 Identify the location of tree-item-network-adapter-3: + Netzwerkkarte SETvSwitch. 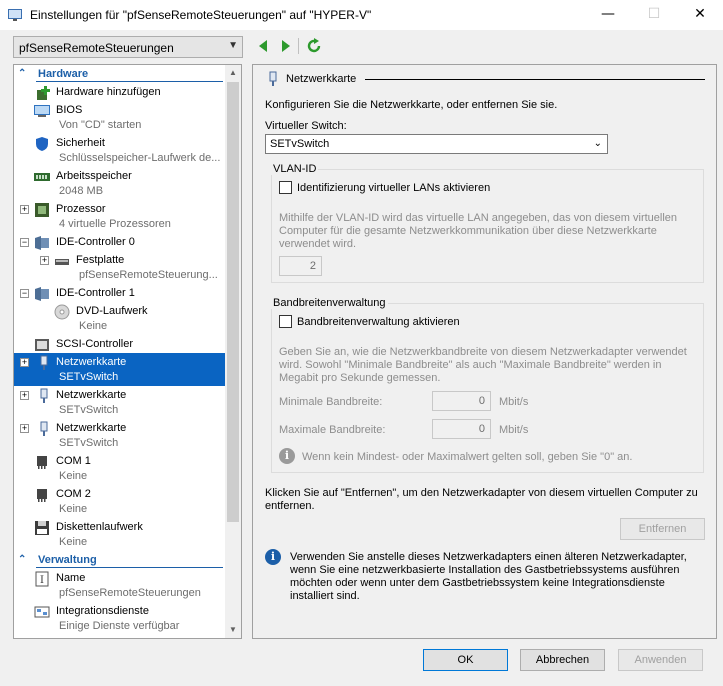
(120, 435).